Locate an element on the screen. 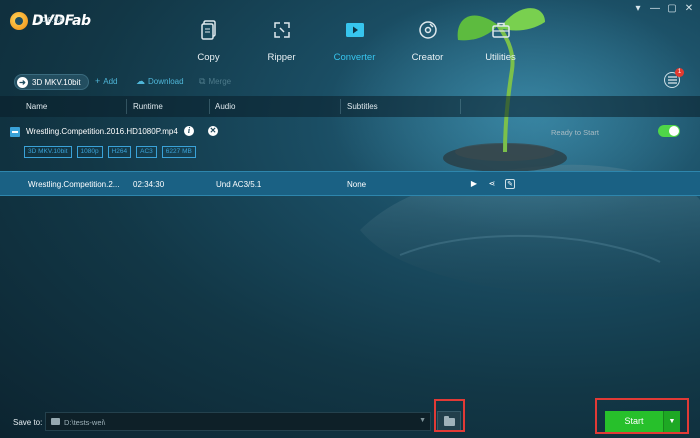 The width and height of the screenshot is (700, 438). output-path: D:\tests-wei\ is located at coordinates (85, 422).